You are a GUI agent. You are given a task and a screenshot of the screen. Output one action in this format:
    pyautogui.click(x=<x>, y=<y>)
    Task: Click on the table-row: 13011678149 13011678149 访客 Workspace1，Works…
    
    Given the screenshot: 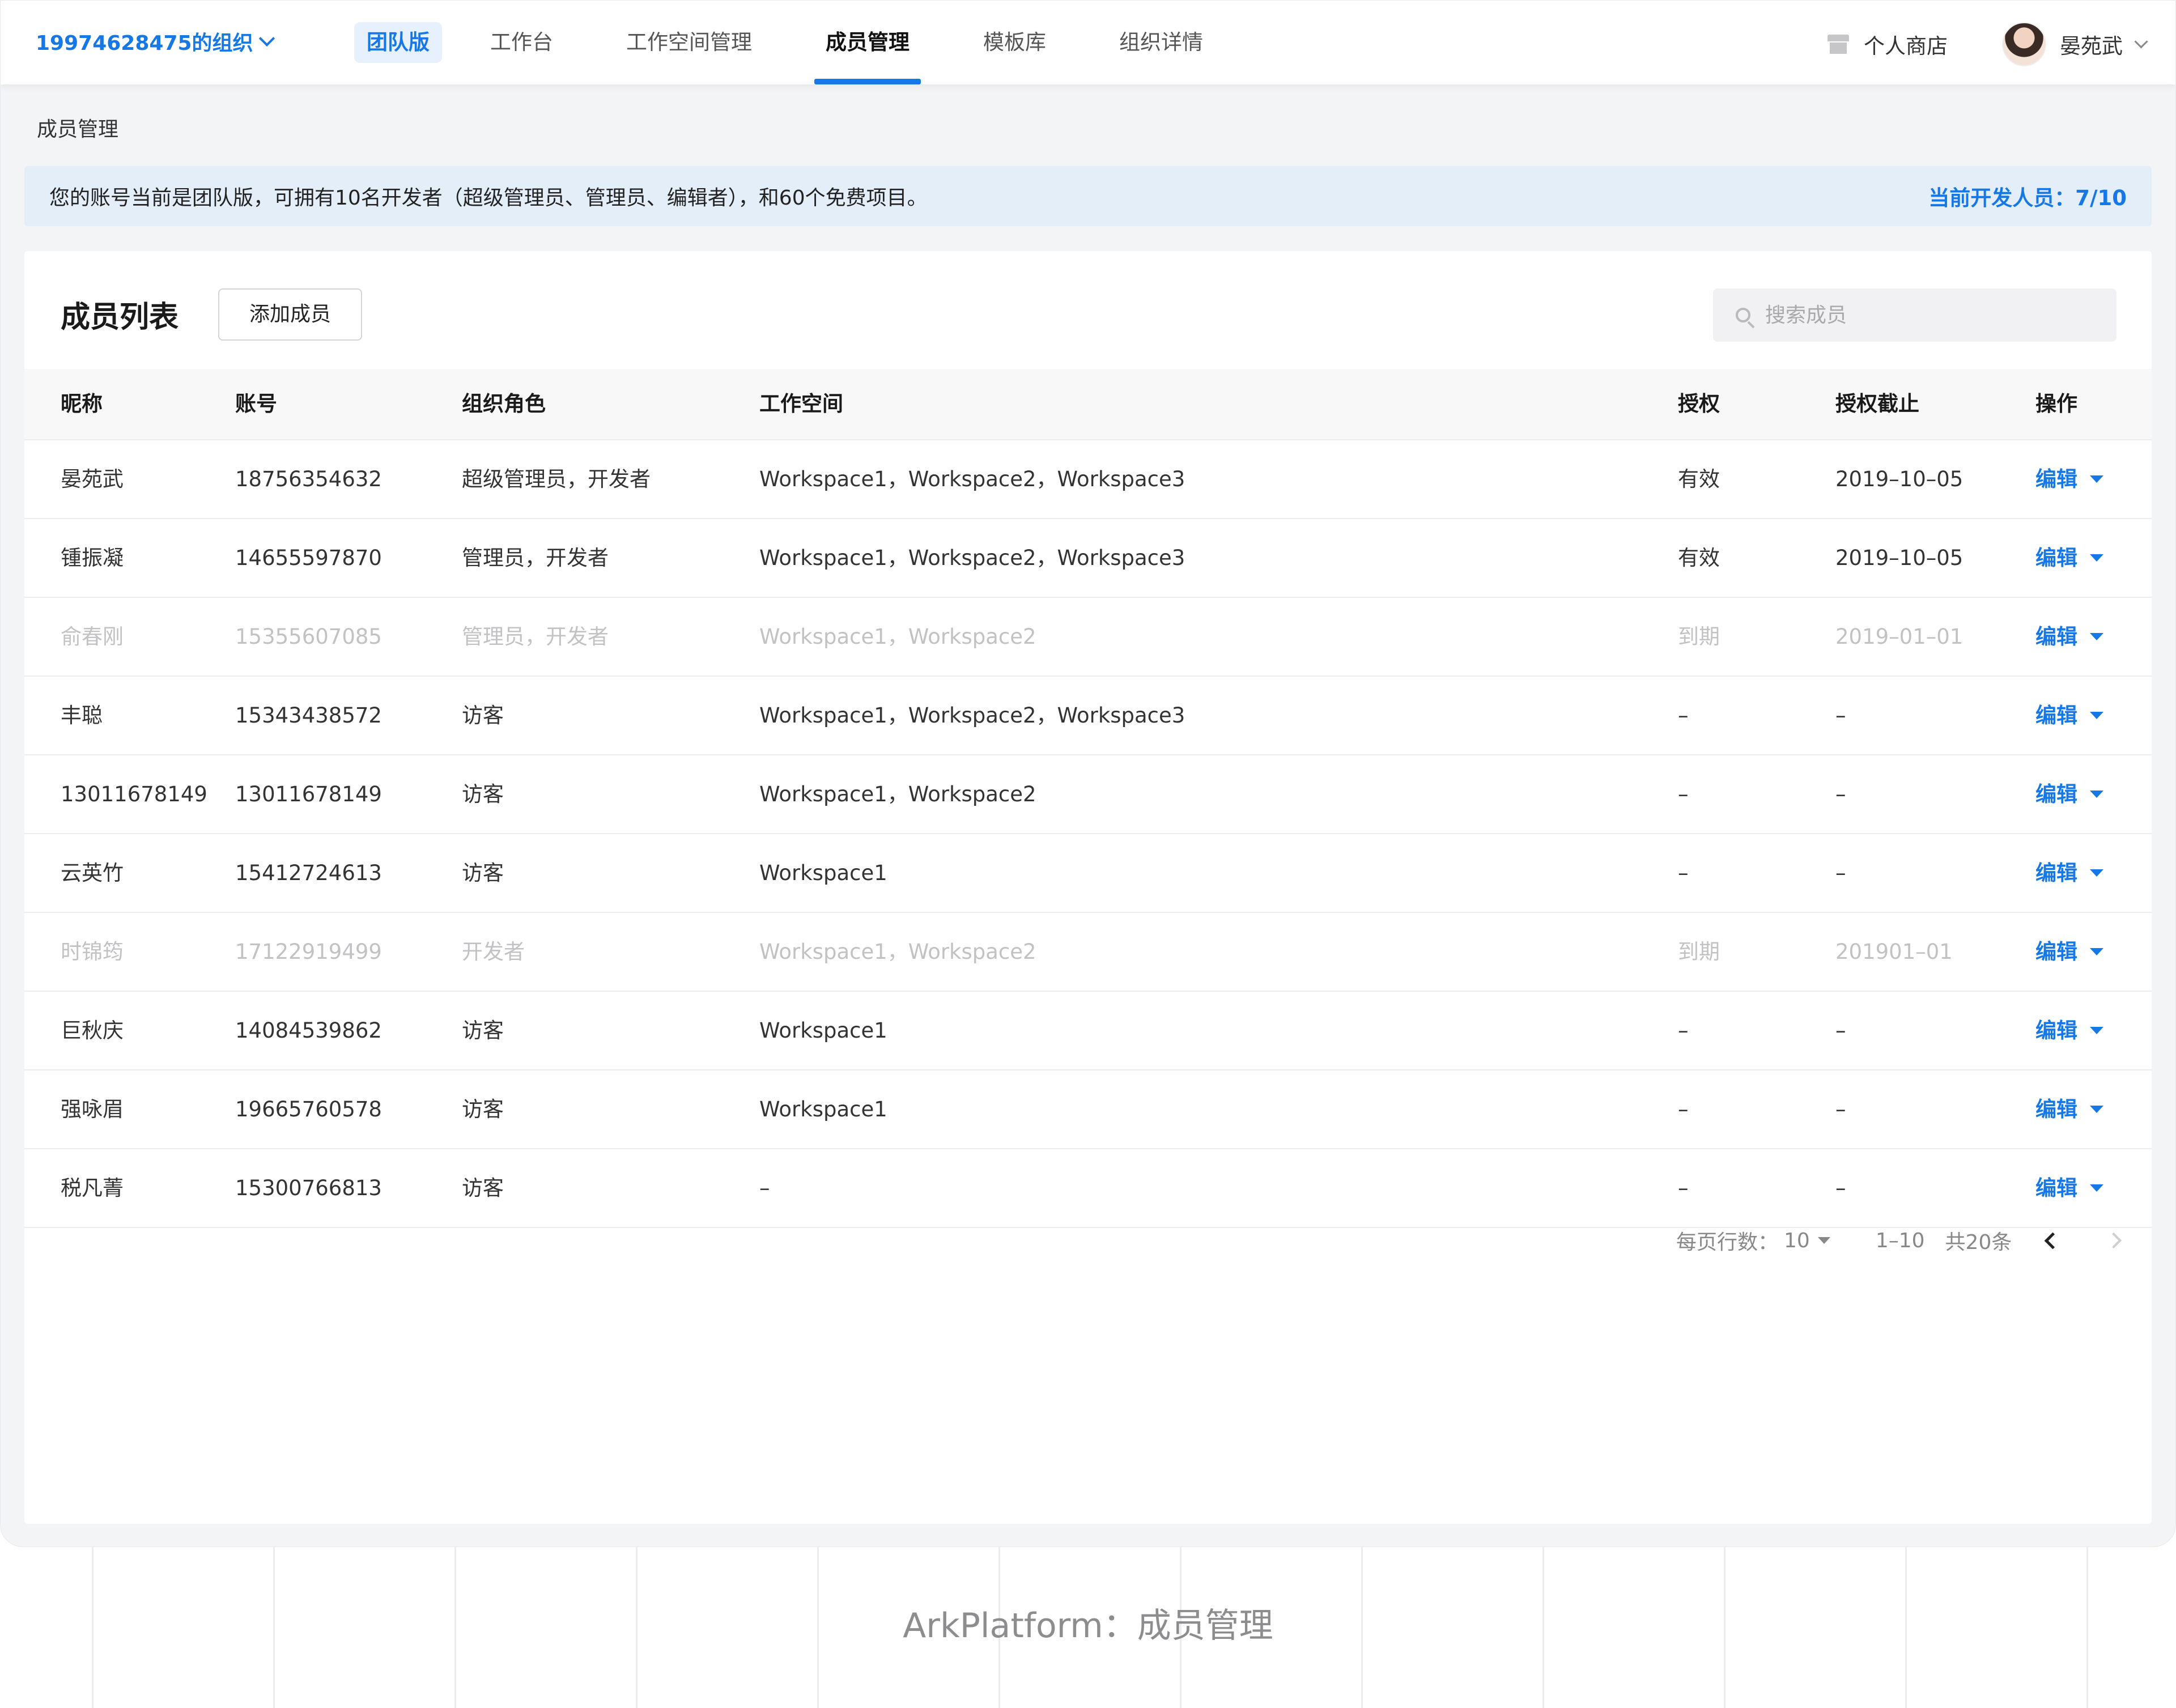 What is the action you would take?
    pyautogui.click(x=1088, y=794)
    